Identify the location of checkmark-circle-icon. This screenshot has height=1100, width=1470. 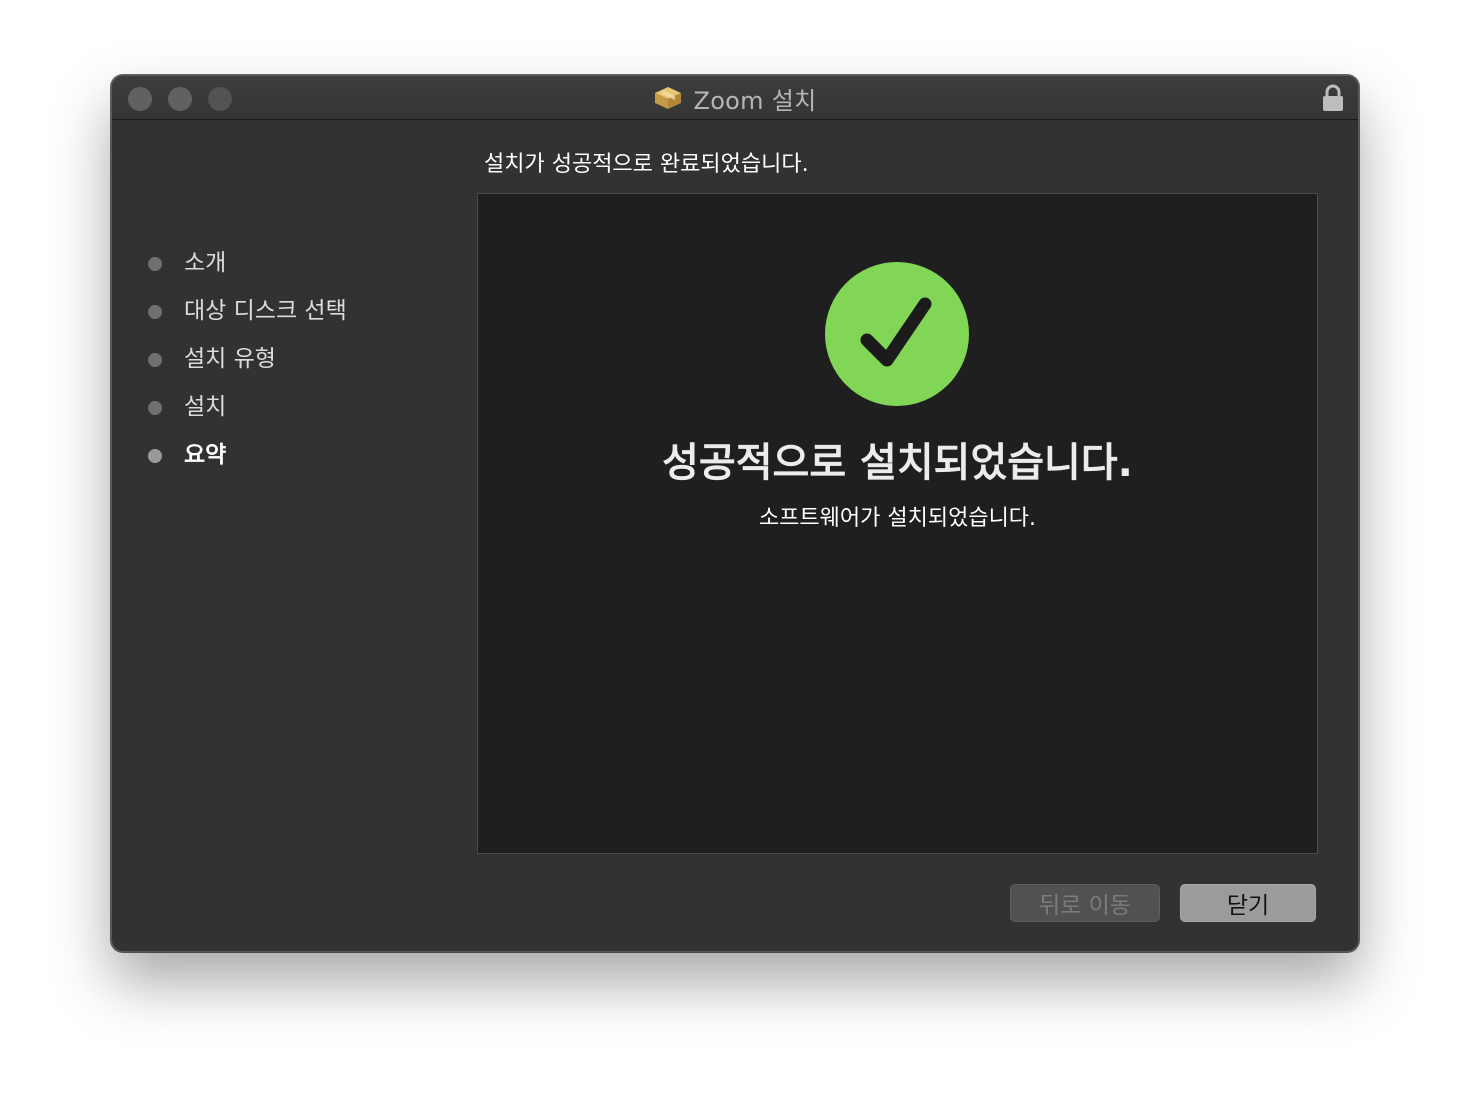
(897, 334).